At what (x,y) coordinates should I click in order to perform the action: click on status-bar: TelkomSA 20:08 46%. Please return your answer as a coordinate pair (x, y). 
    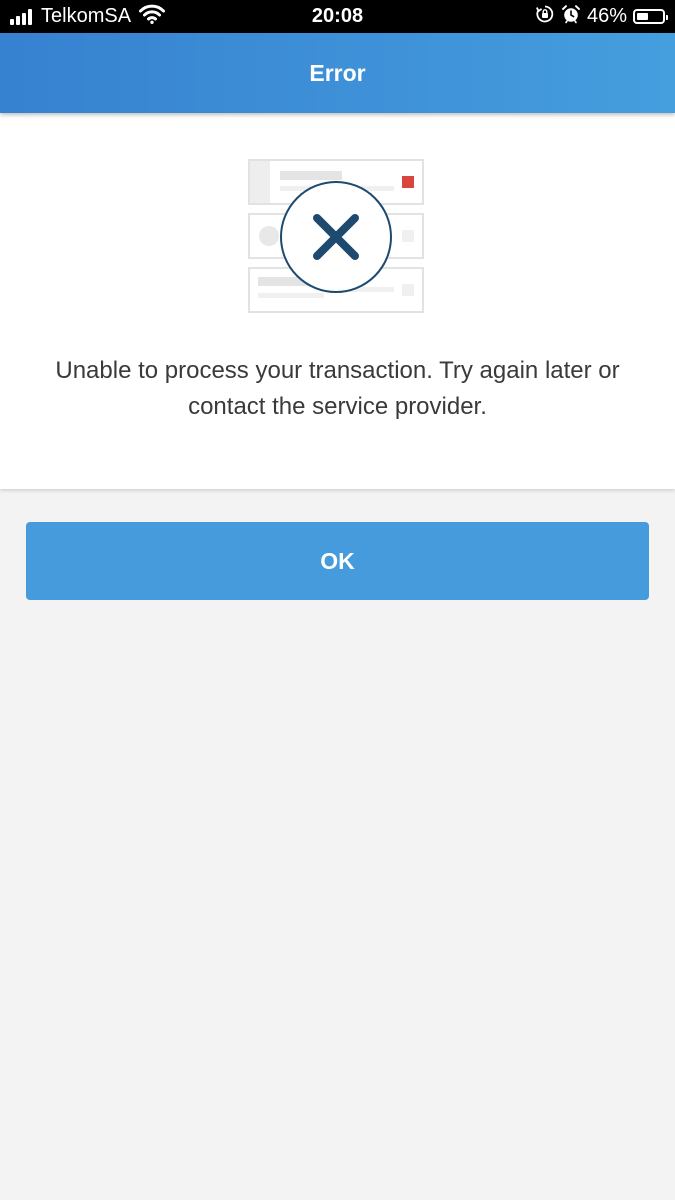
    Looking at the image, I should click on (337, 16).